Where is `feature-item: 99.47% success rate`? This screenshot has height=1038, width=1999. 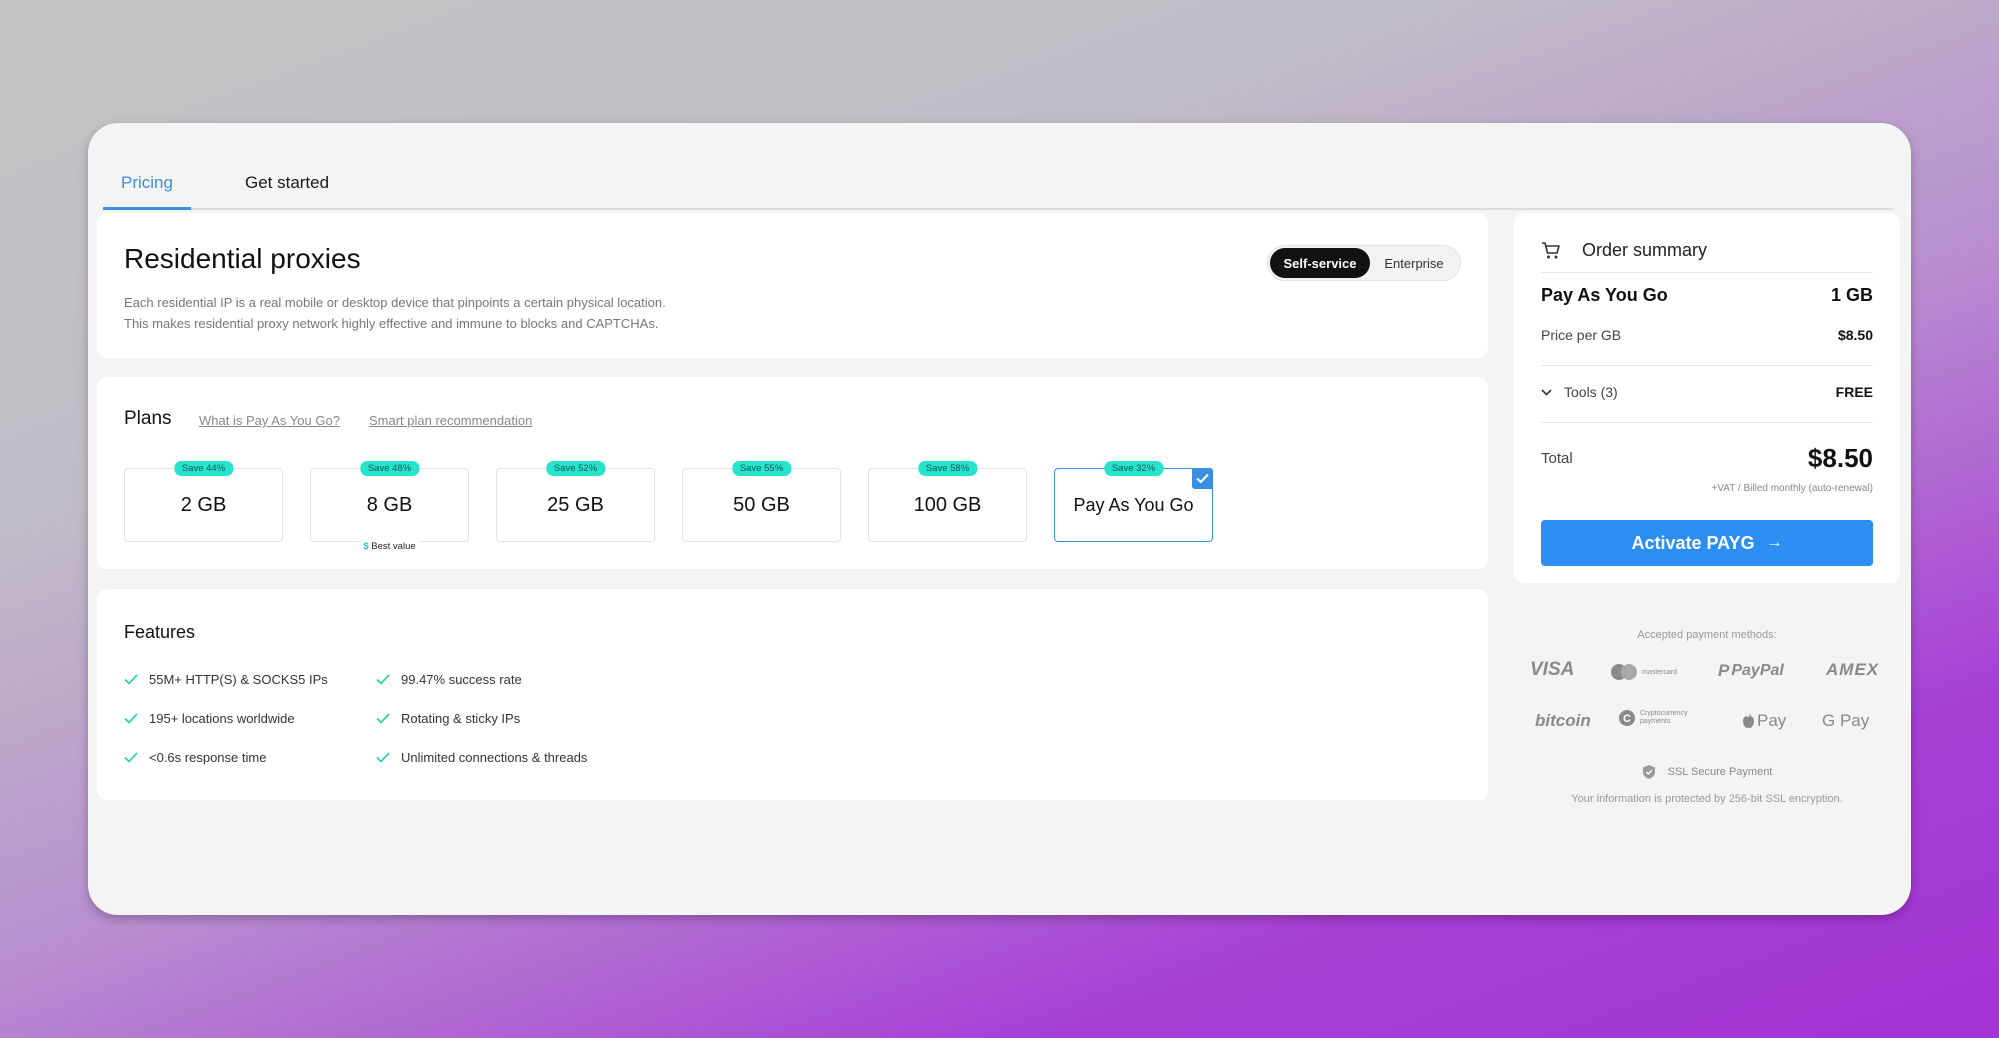 feature-item: 99.47% success rate is located at coordinates (449, 679).